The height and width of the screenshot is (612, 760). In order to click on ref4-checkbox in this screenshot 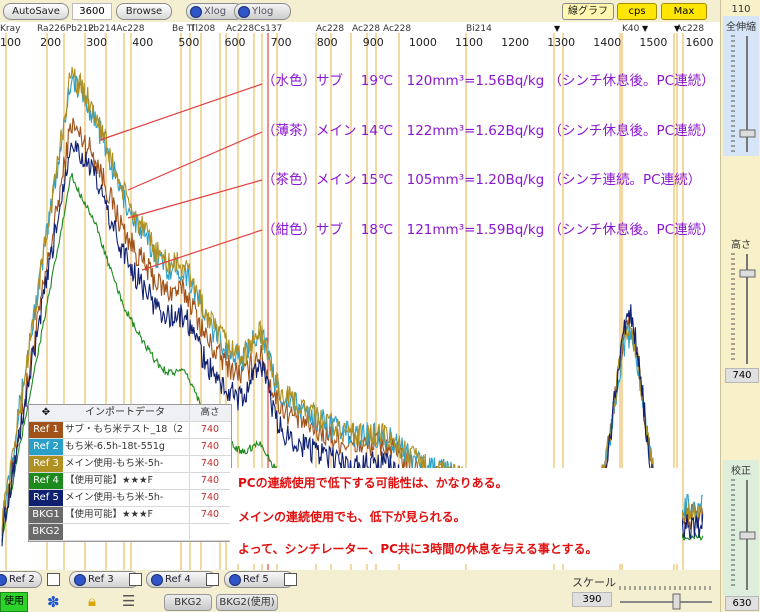, I will do `click(212, 579)`.